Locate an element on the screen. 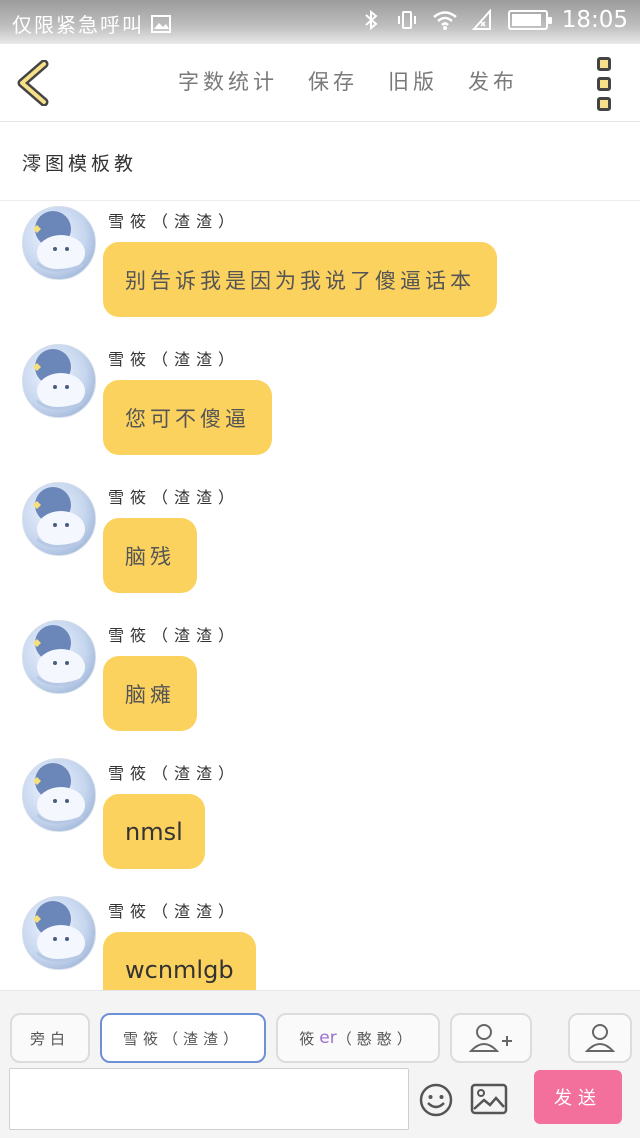 This screenshot has width=640, height=1138. publish-button: 发布 is located at coordinates (493, 81).